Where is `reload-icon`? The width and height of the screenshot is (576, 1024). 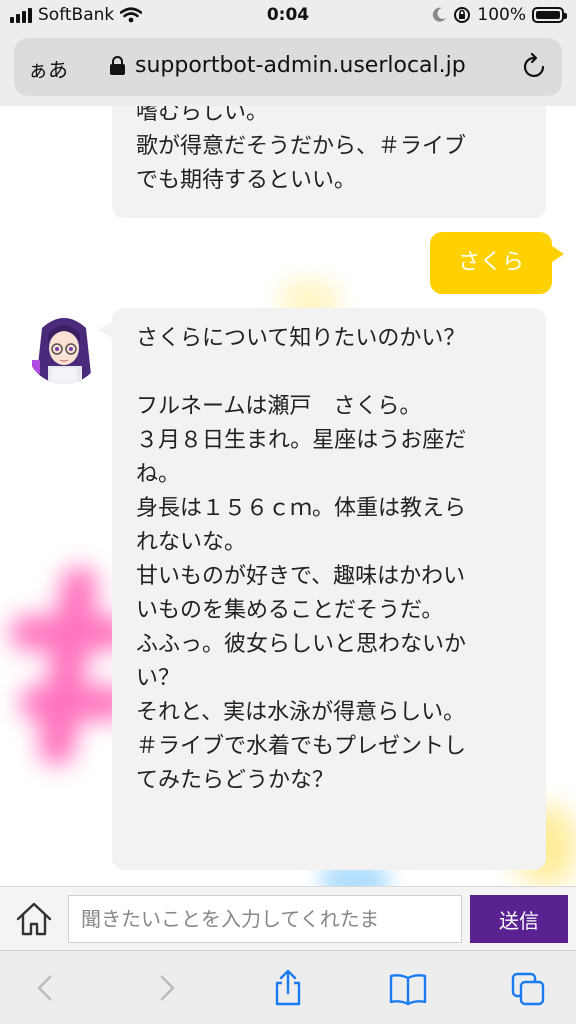
reload-icon is located at coordinates (535, 66).